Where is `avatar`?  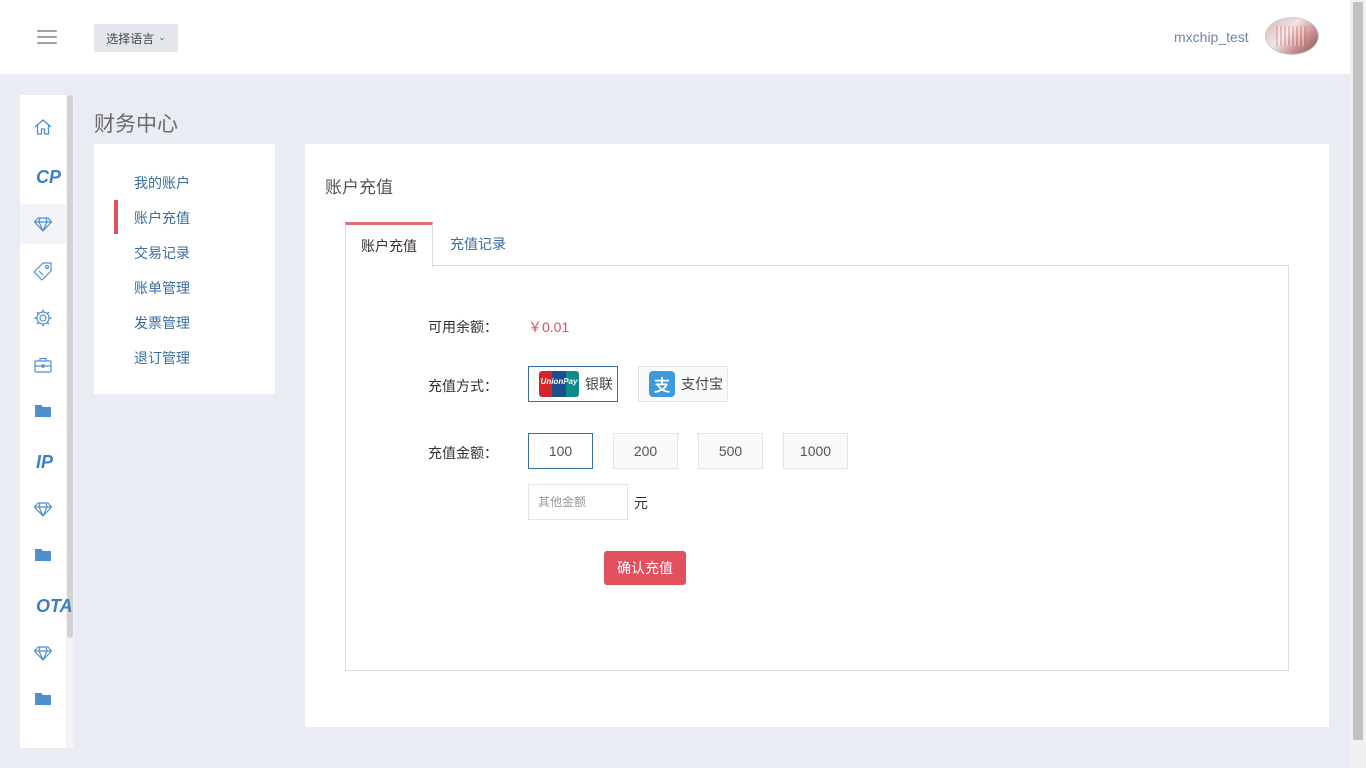 avatar is located at coordinates (1292, 36).